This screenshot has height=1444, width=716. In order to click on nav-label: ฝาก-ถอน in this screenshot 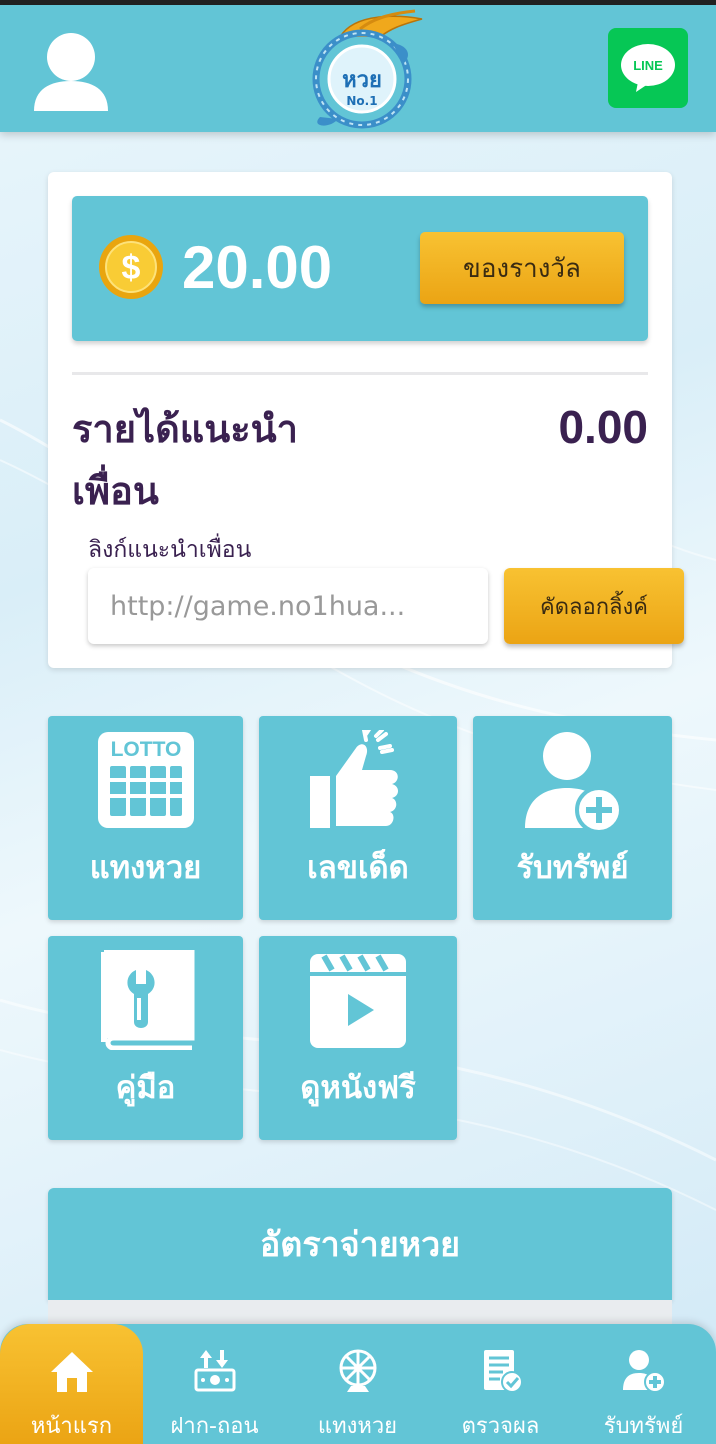, I will do `click(214, 1426)`.